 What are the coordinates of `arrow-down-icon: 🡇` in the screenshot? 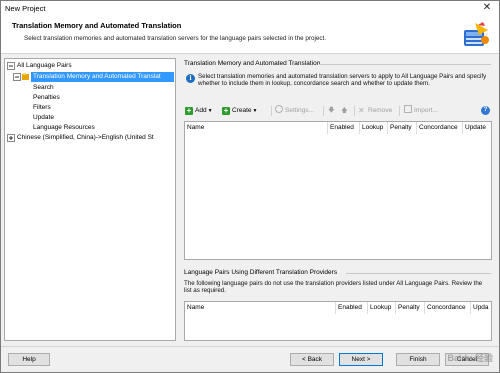 It's located at (331, 110).